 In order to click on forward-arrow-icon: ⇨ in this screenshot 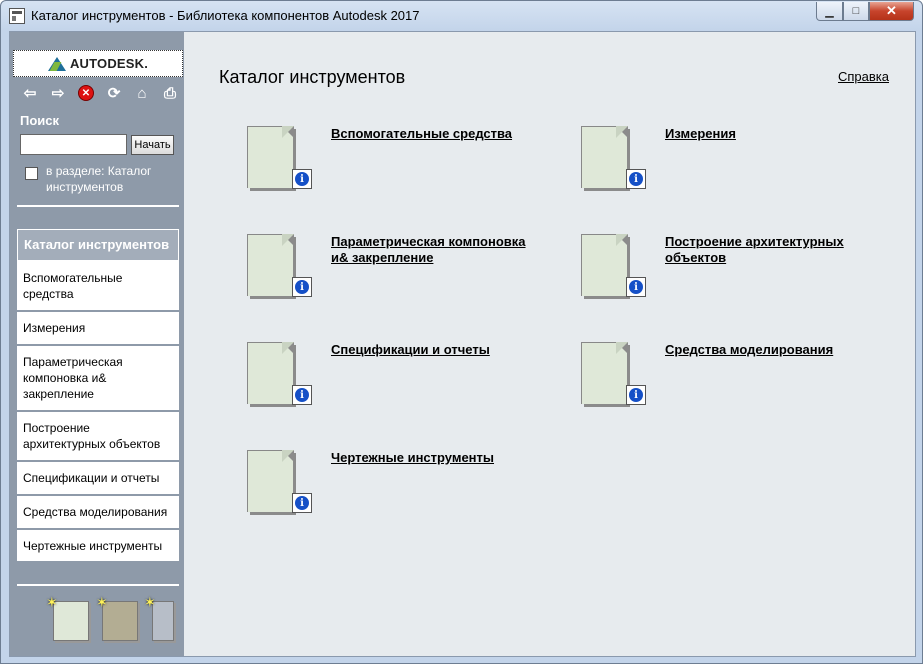, I will do `click(58, 93)`.